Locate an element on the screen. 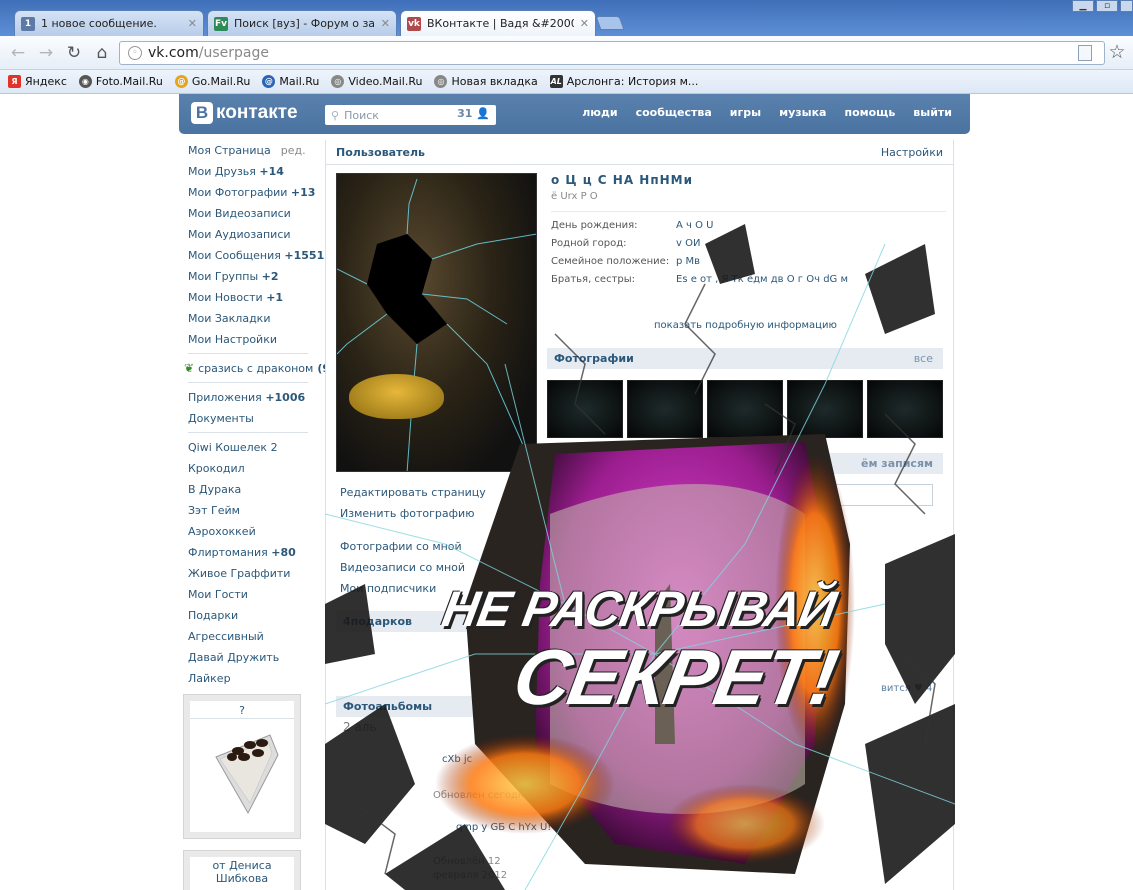  search-input: ⚲ Поиск 31 👤 is located at coordinates (410, 115).